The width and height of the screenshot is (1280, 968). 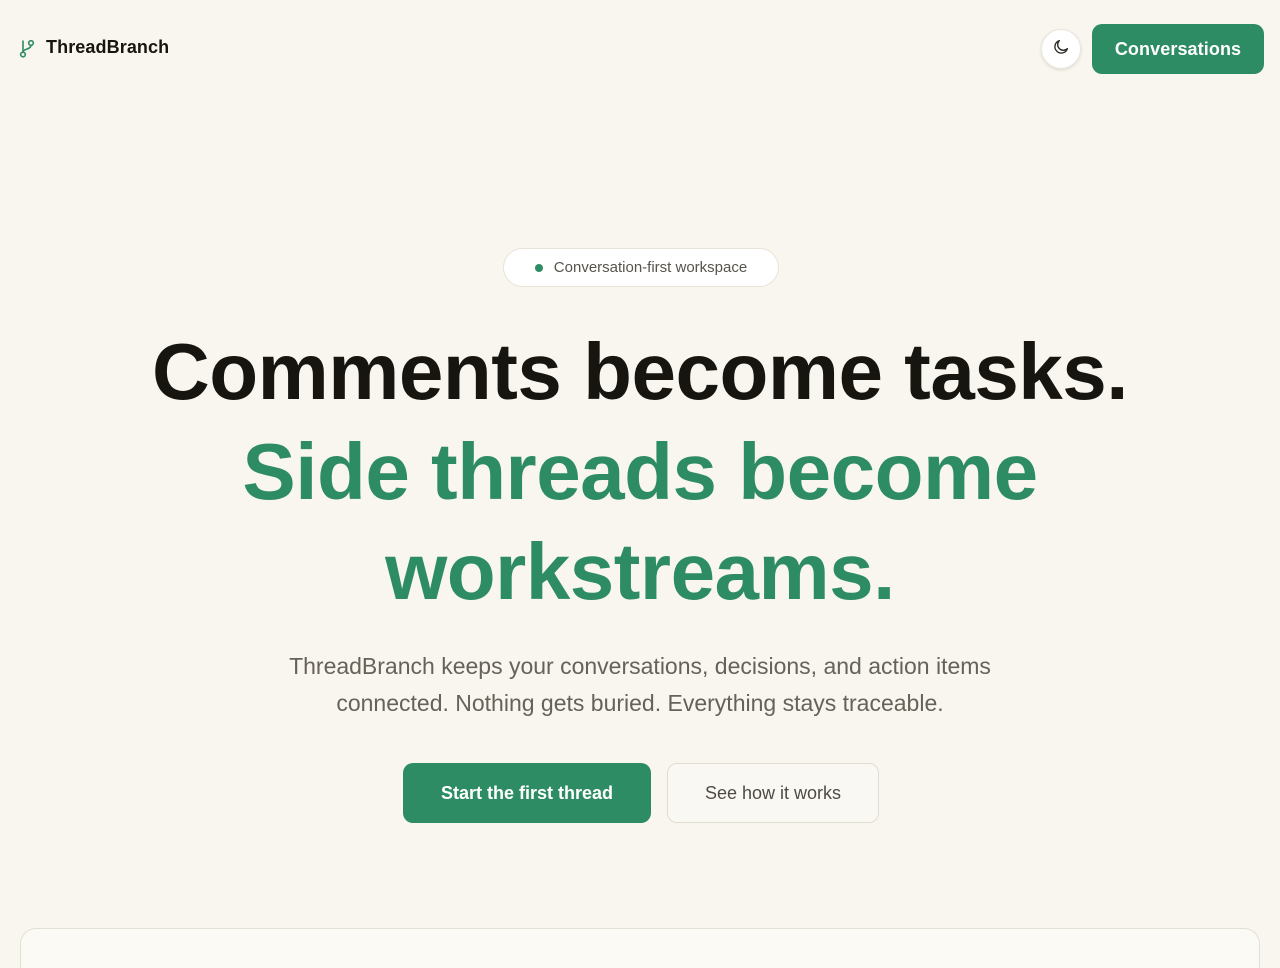 What do you see at coordinates (640, 49) in the screenshot?
I see `top-navigation: ThreadBranch Conversations` at bounding box center [640, 49].